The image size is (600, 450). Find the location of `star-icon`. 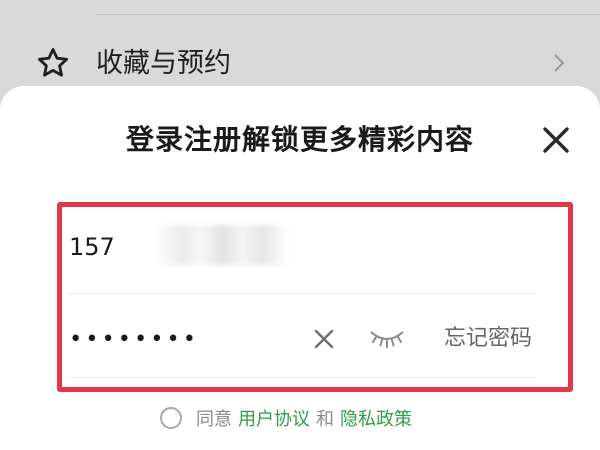

star-icon is located at coordinates (53, 62).